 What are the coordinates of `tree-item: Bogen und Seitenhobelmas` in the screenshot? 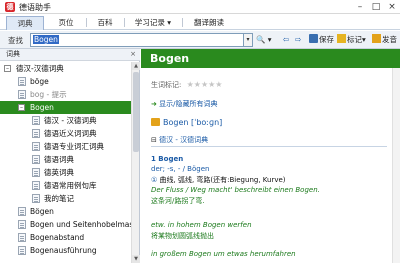 It's located at (65, 224).